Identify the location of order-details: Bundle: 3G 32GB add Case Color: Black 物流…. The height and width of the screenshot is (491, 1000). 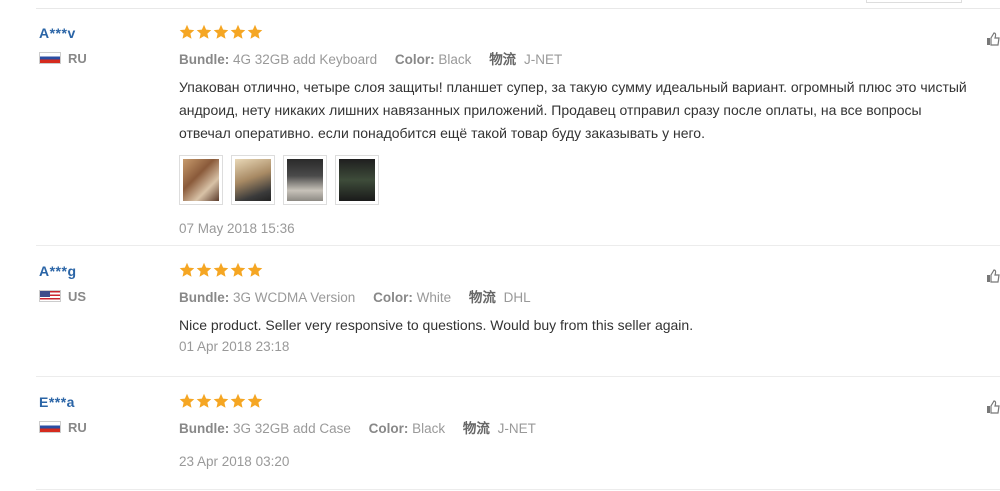
(584, 427).